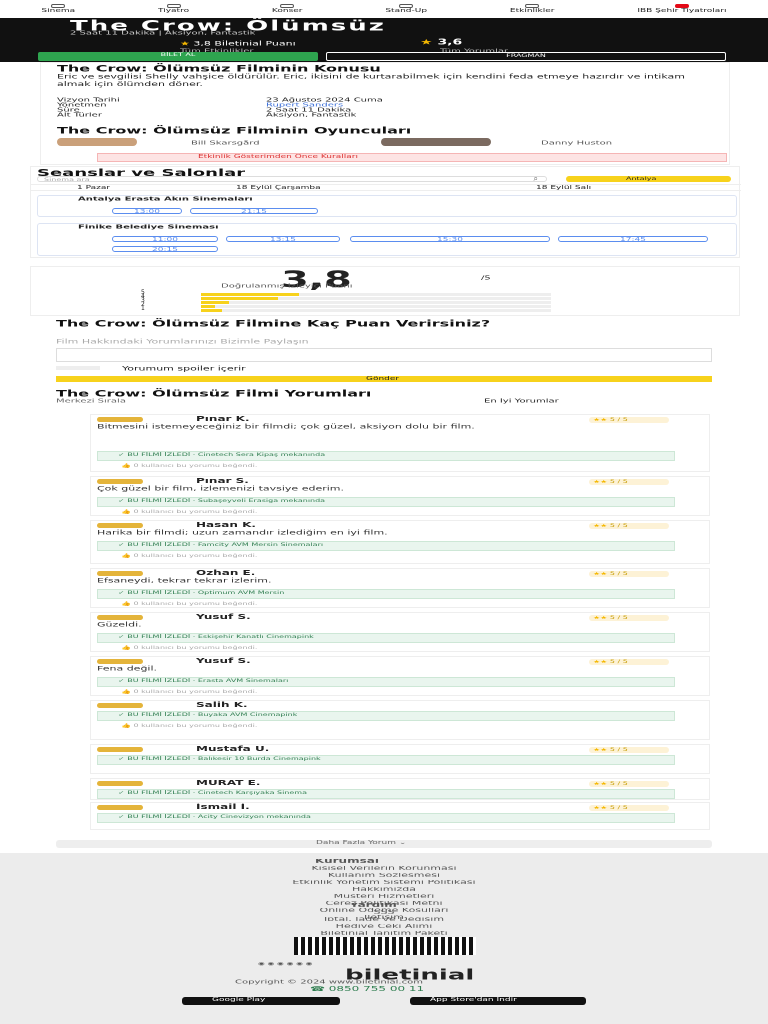  I want to click on nav-item-standup: Stand-Up, so click(406, 11).